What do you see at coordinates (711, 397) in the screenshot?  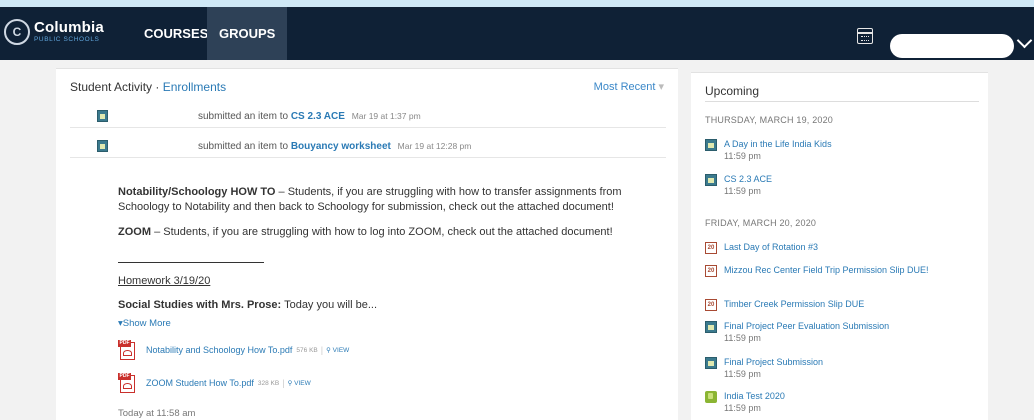 I see `test-icon` at bounding box center [711, 397].